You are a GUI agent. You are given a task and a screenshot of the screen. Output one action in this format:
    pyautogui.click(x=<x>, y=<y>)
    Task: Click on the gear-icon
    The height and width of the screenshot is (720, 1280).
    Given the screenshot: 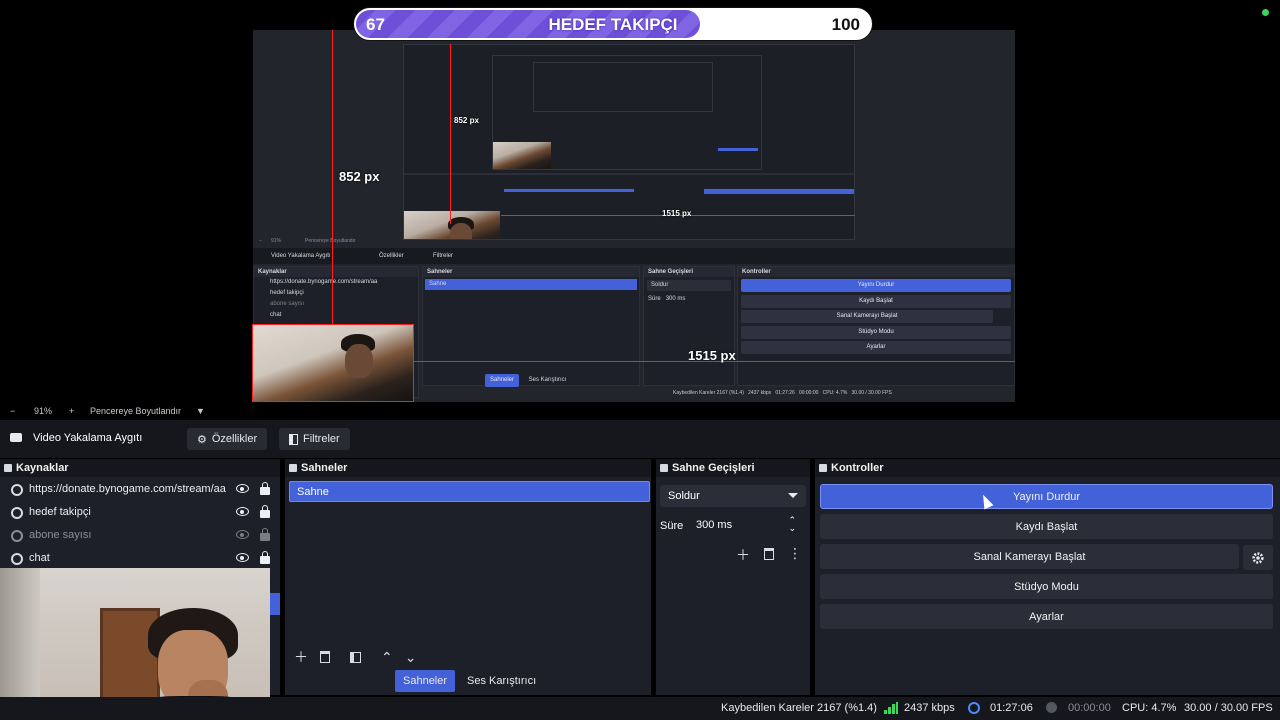 What is the action you would take?
    pyautogui.click(x=1258, y=557)
    